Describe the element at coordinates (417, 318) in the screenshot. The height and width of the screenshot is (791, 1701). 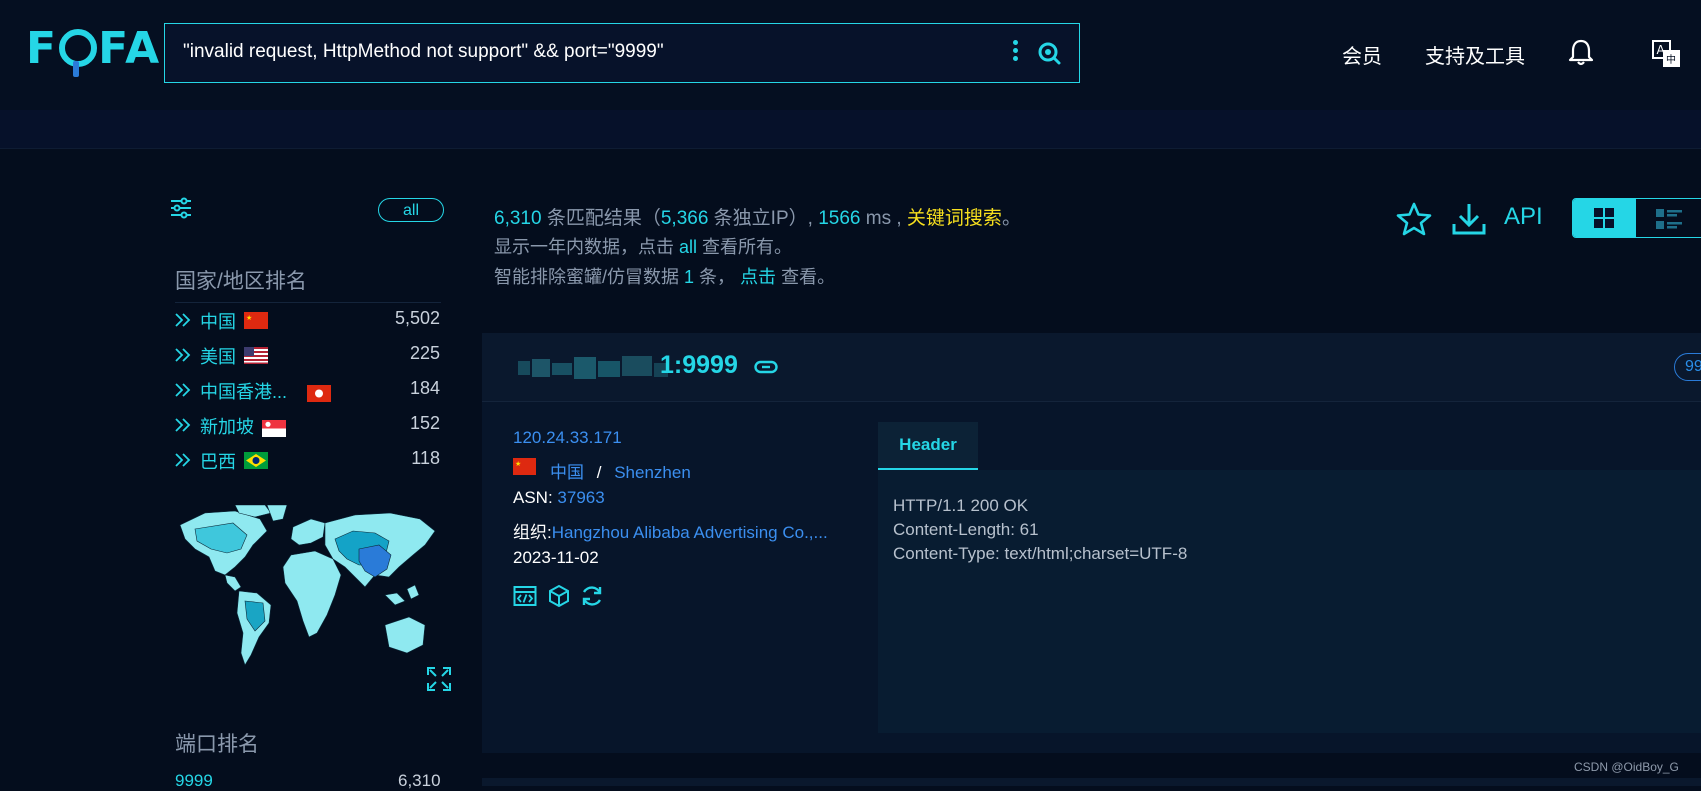
I see `country-count: 5,502` at that location.